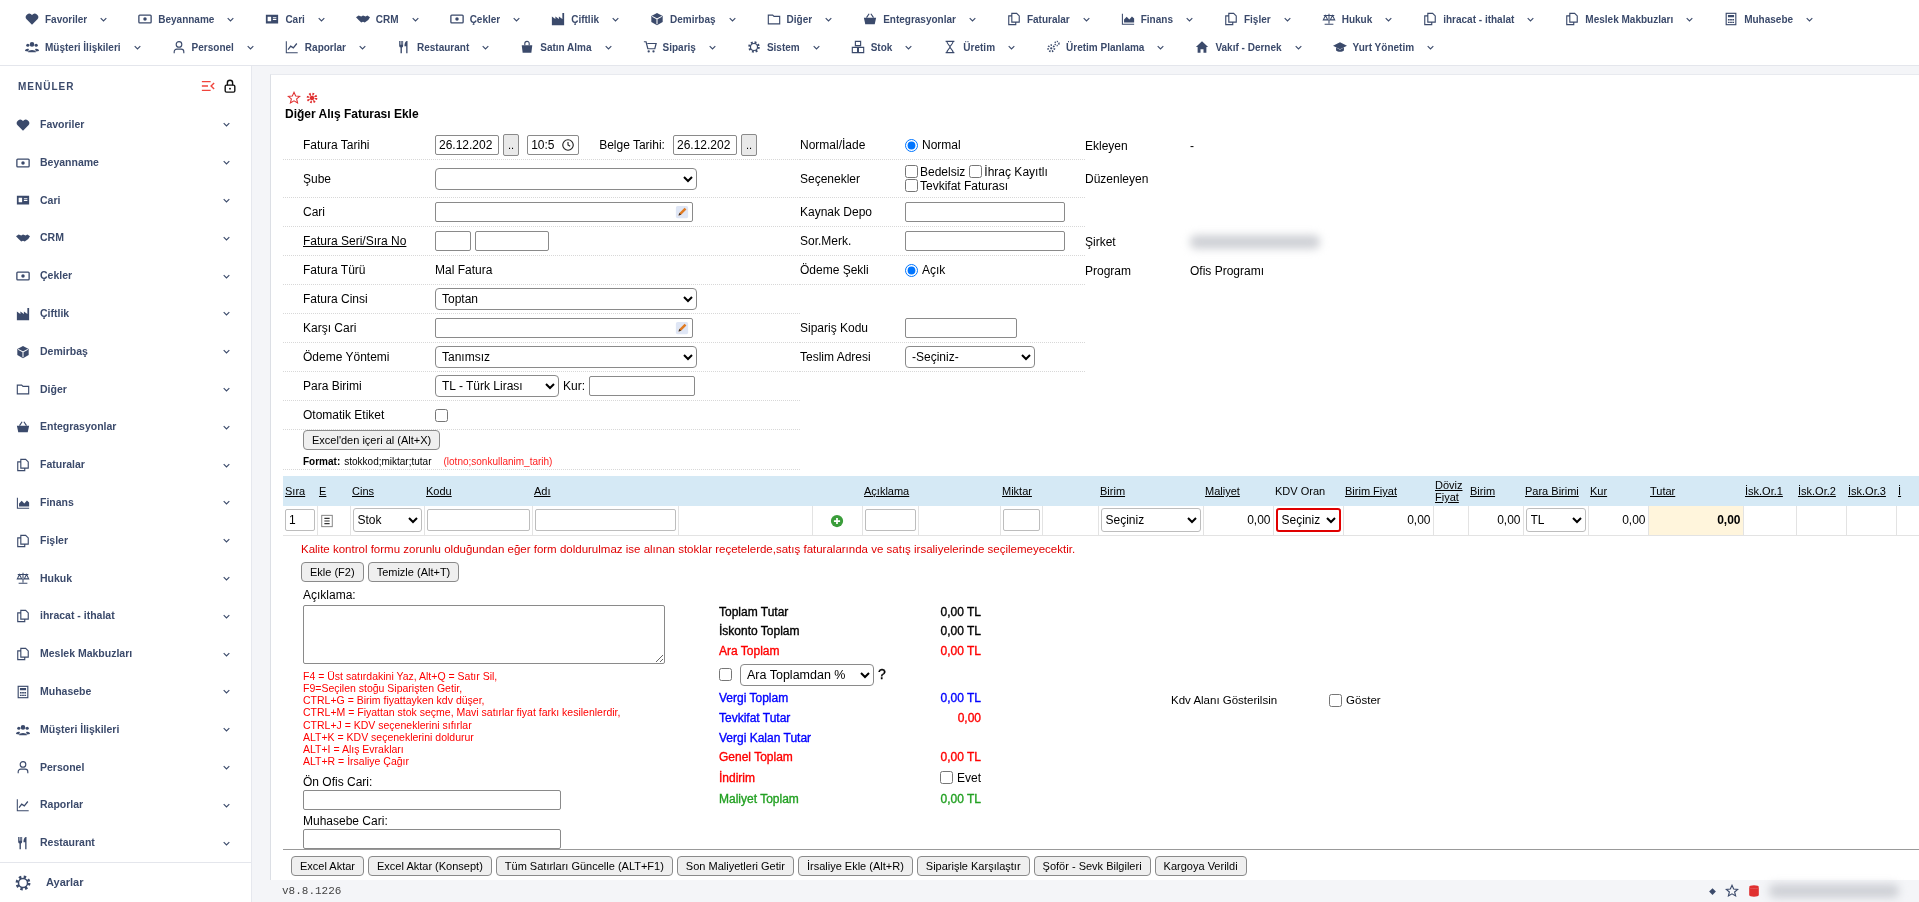 The height and width of the screenshot is (902, 1919). What do you see at coordinates (911, 145) in the screenshot?
I see `radio-button` at bounding box center [911, 145].